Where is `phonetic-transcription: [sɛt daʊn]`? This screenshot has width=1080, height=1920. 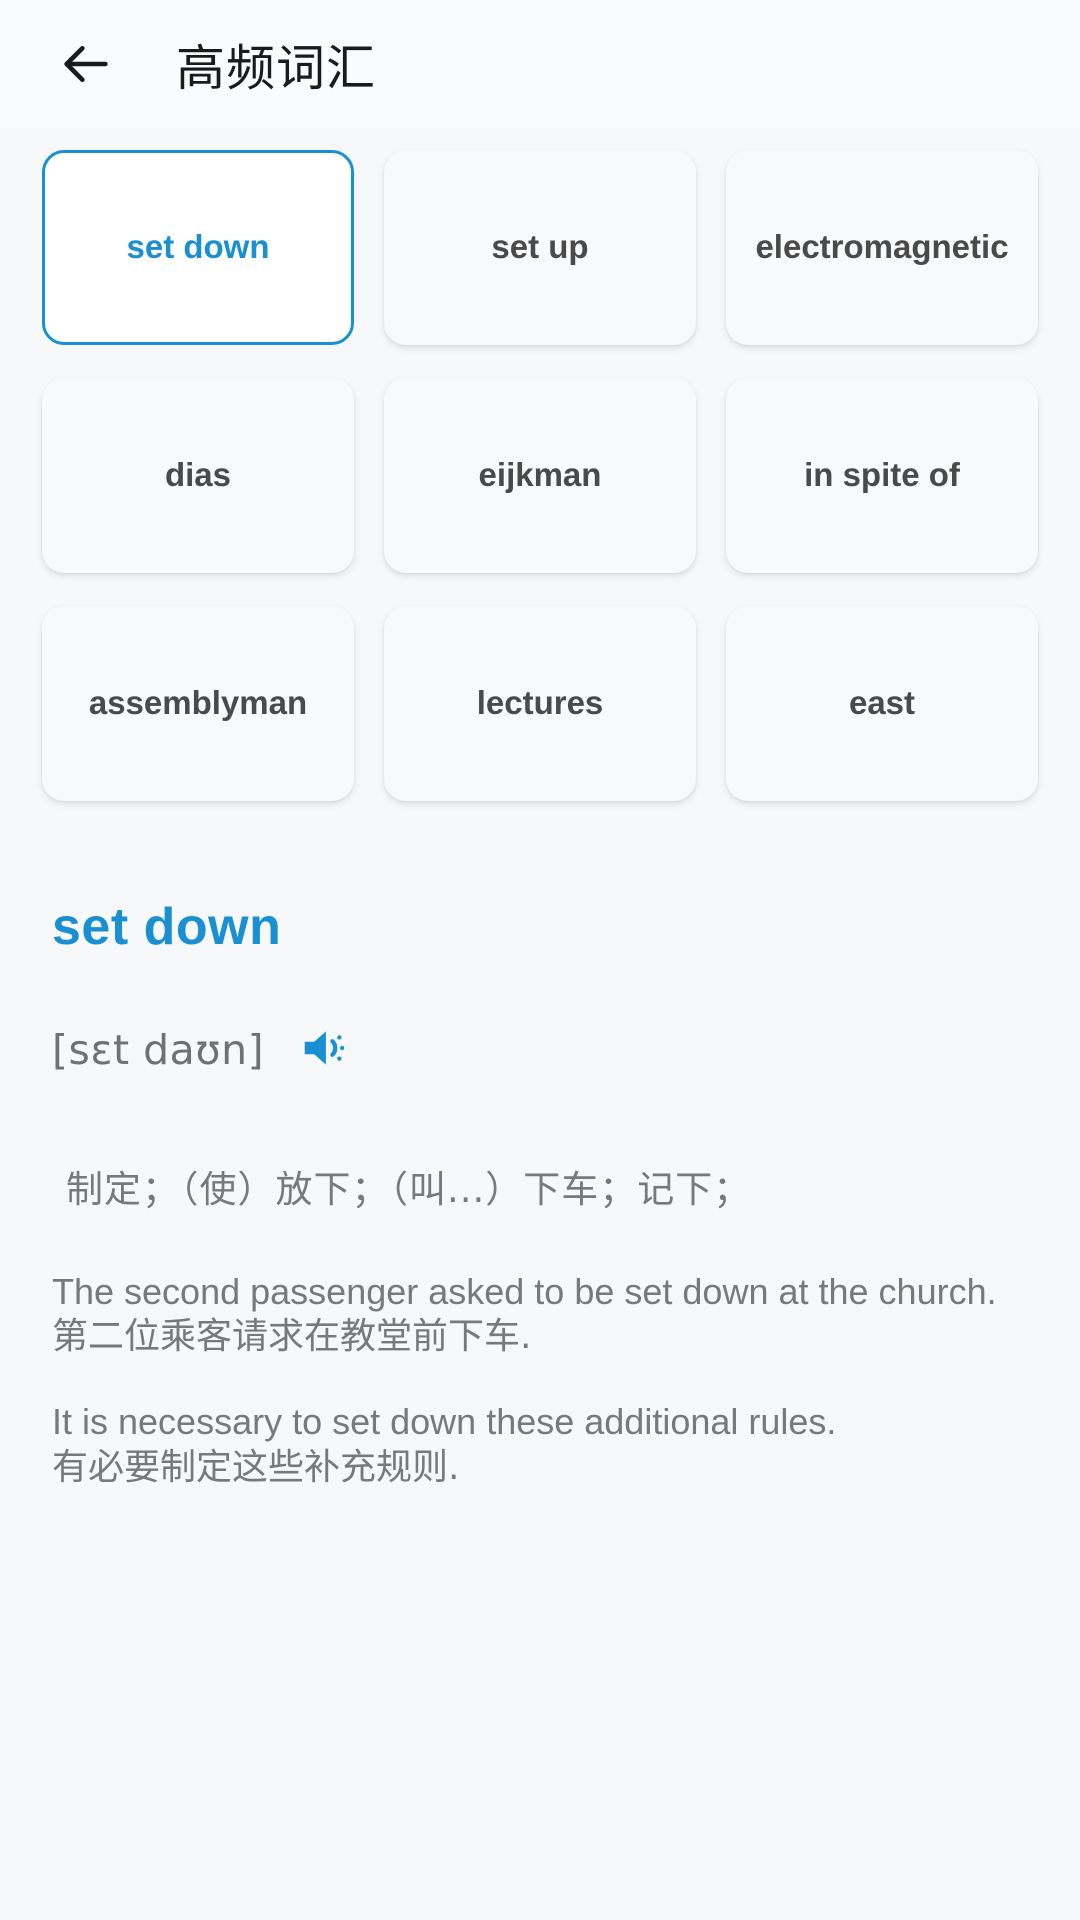
phonetic-transcription: [sɛt daʊn] is located at coordinates (158, 1050).